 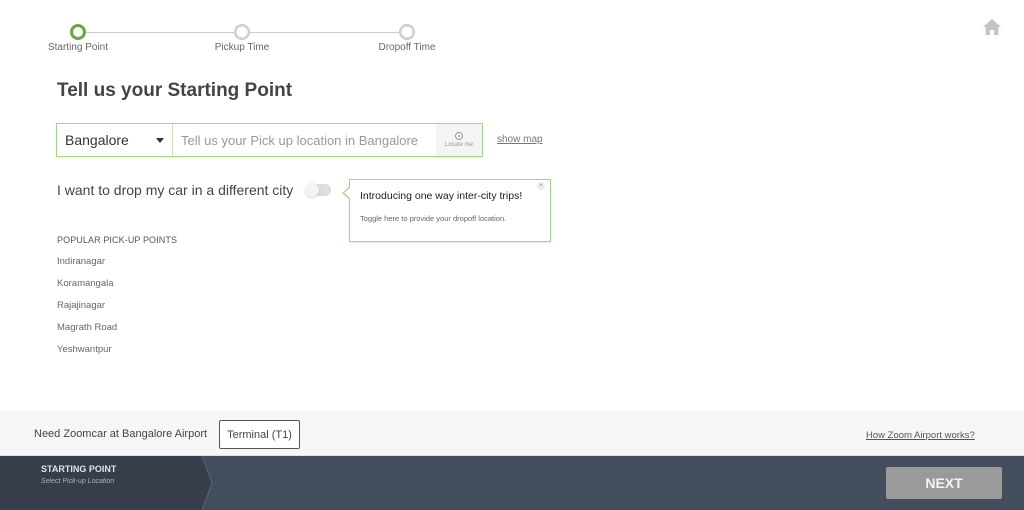 I want to click on tooltip-title: Introducing one way inter-city trips!, so click(x=441, y=196).